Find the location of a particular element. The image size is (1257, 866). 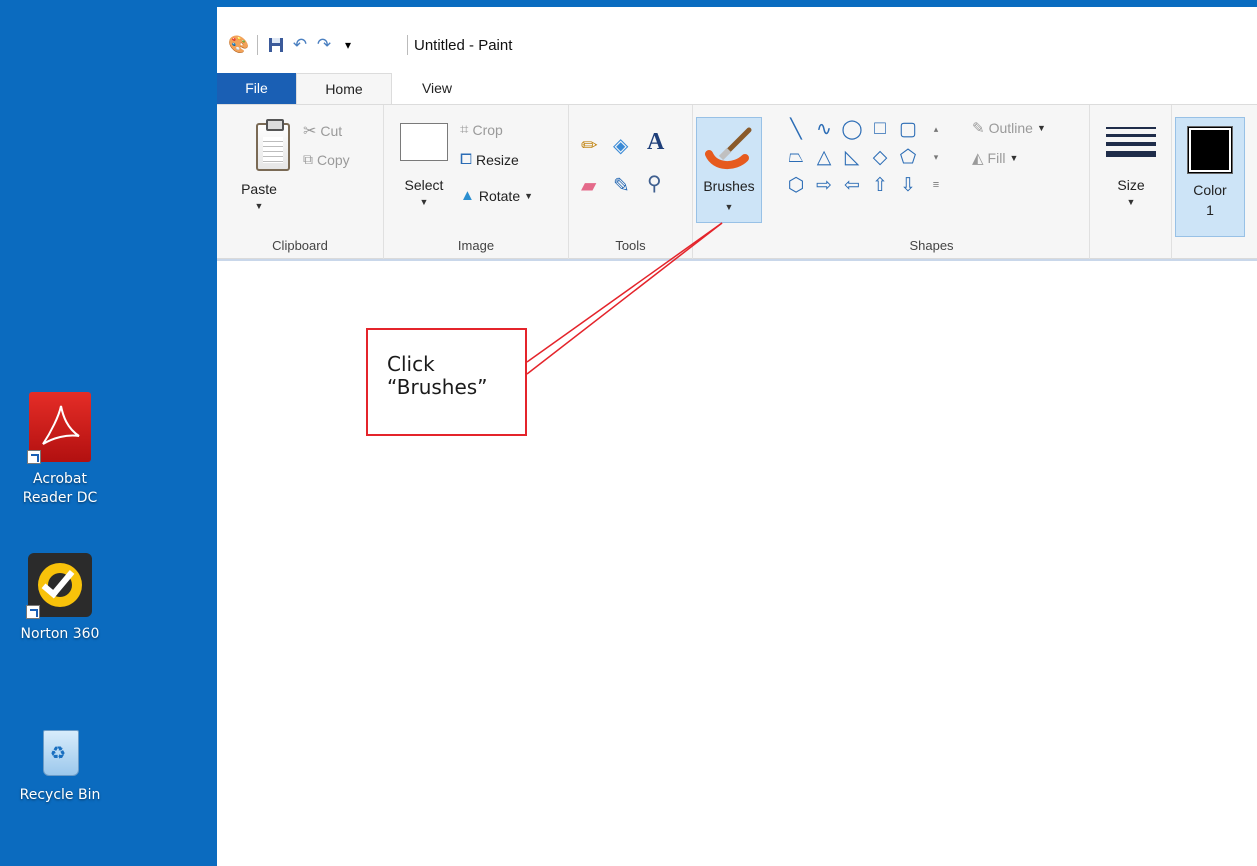

acrobat-label-line2: Reader DC is located at coordinates (60, 498).